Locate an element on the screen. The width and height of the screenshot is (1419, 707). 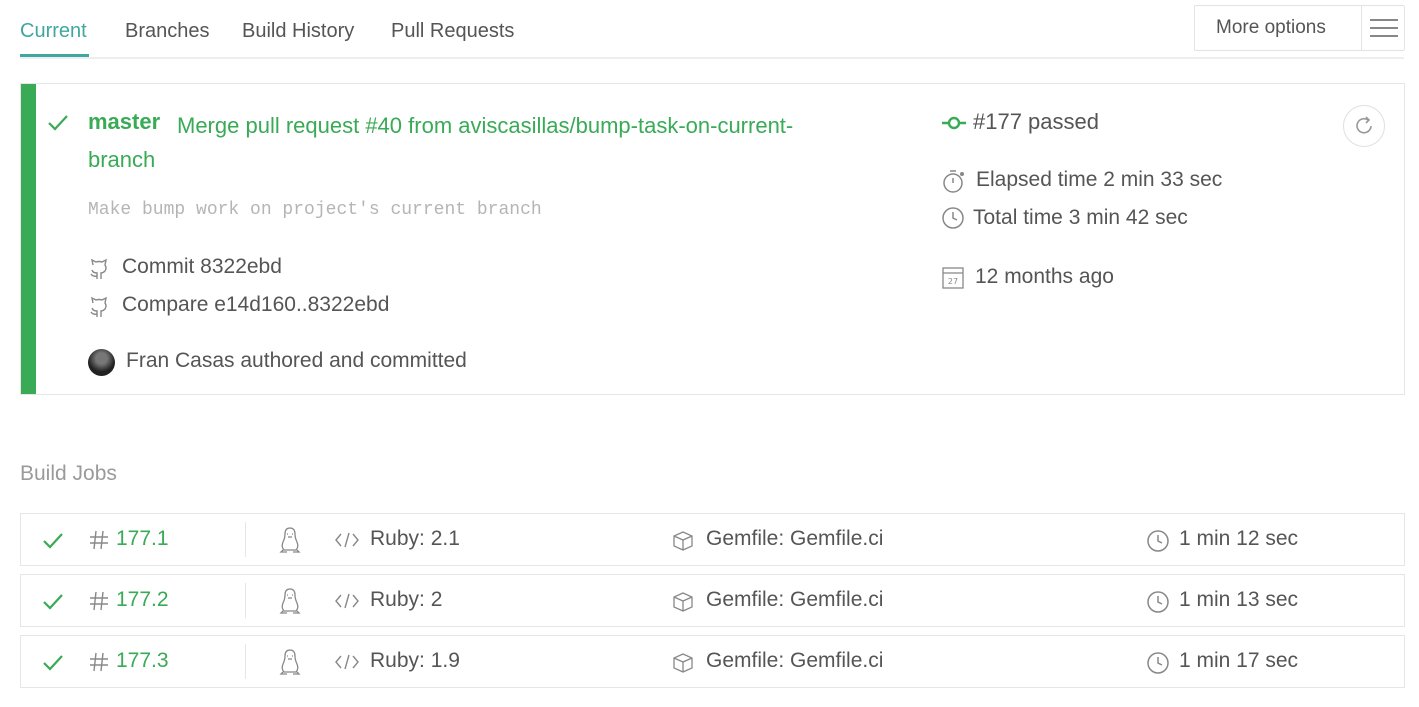
restart-build-button is located at coordinates (1364, 126).